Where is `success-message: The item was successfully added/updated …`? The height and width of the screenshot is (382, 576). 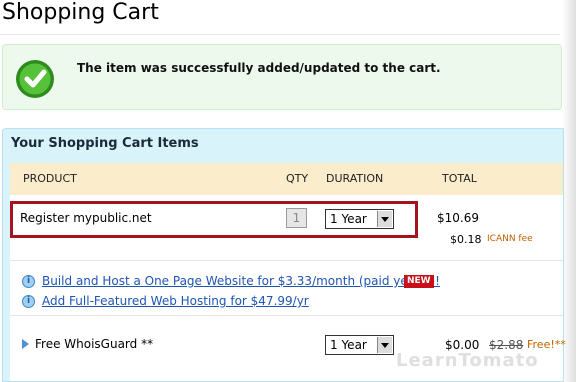
success-message: The item was successfully added/updated … is located at coordinates (259, 68).